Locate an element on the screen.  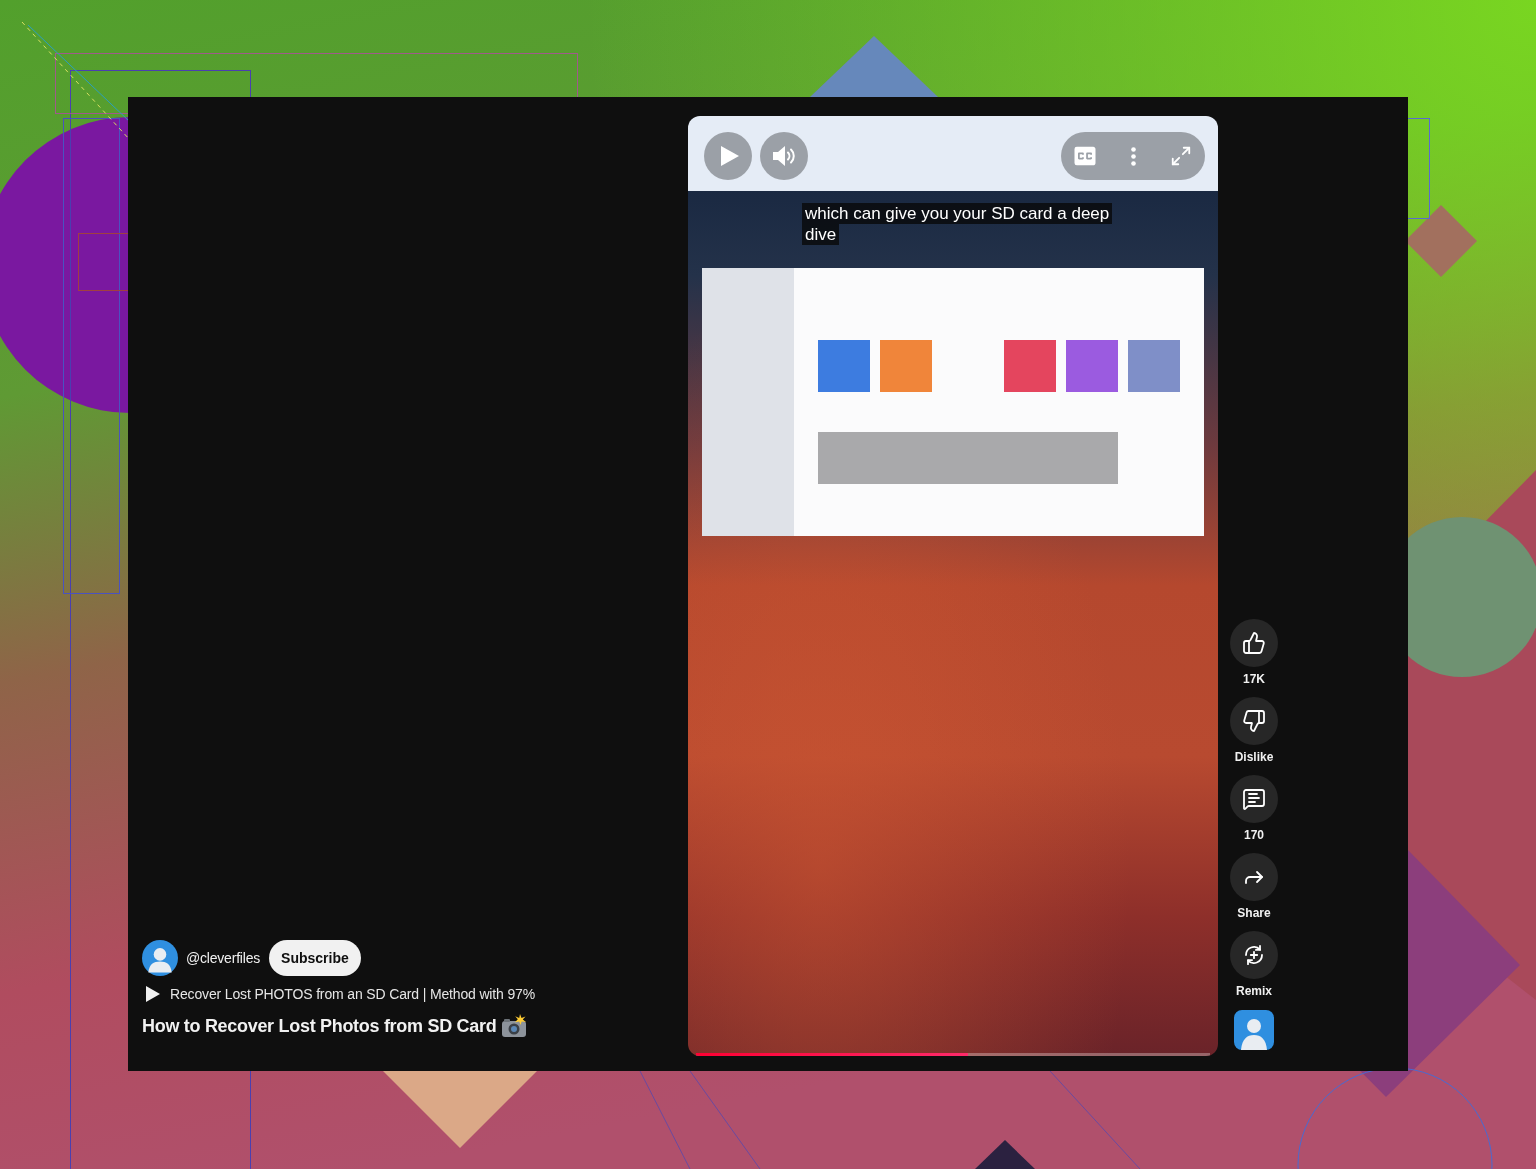
triangle-shape is located at coordinates (1005, 1154).